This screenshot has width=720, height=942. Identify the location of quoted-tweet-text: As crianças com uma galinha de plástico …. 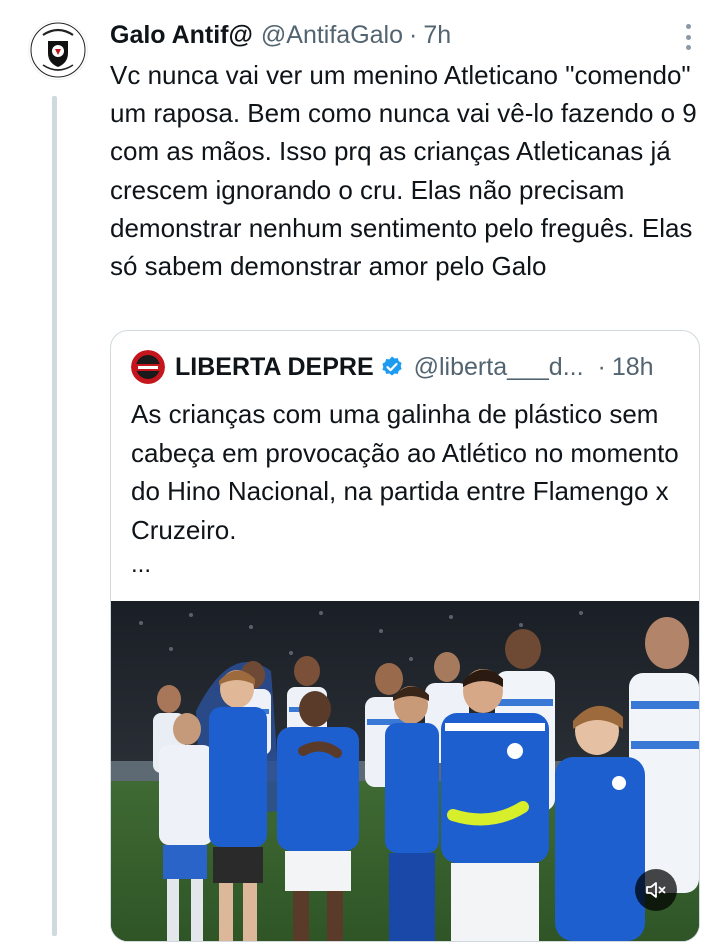
(405, 472).